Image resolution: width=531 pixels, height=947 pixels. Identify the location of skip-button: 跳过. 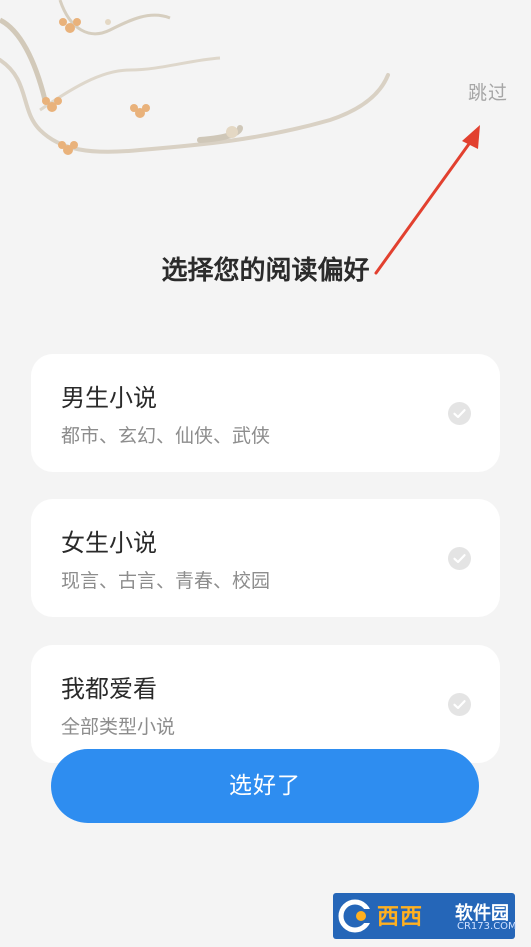
(488, 91).